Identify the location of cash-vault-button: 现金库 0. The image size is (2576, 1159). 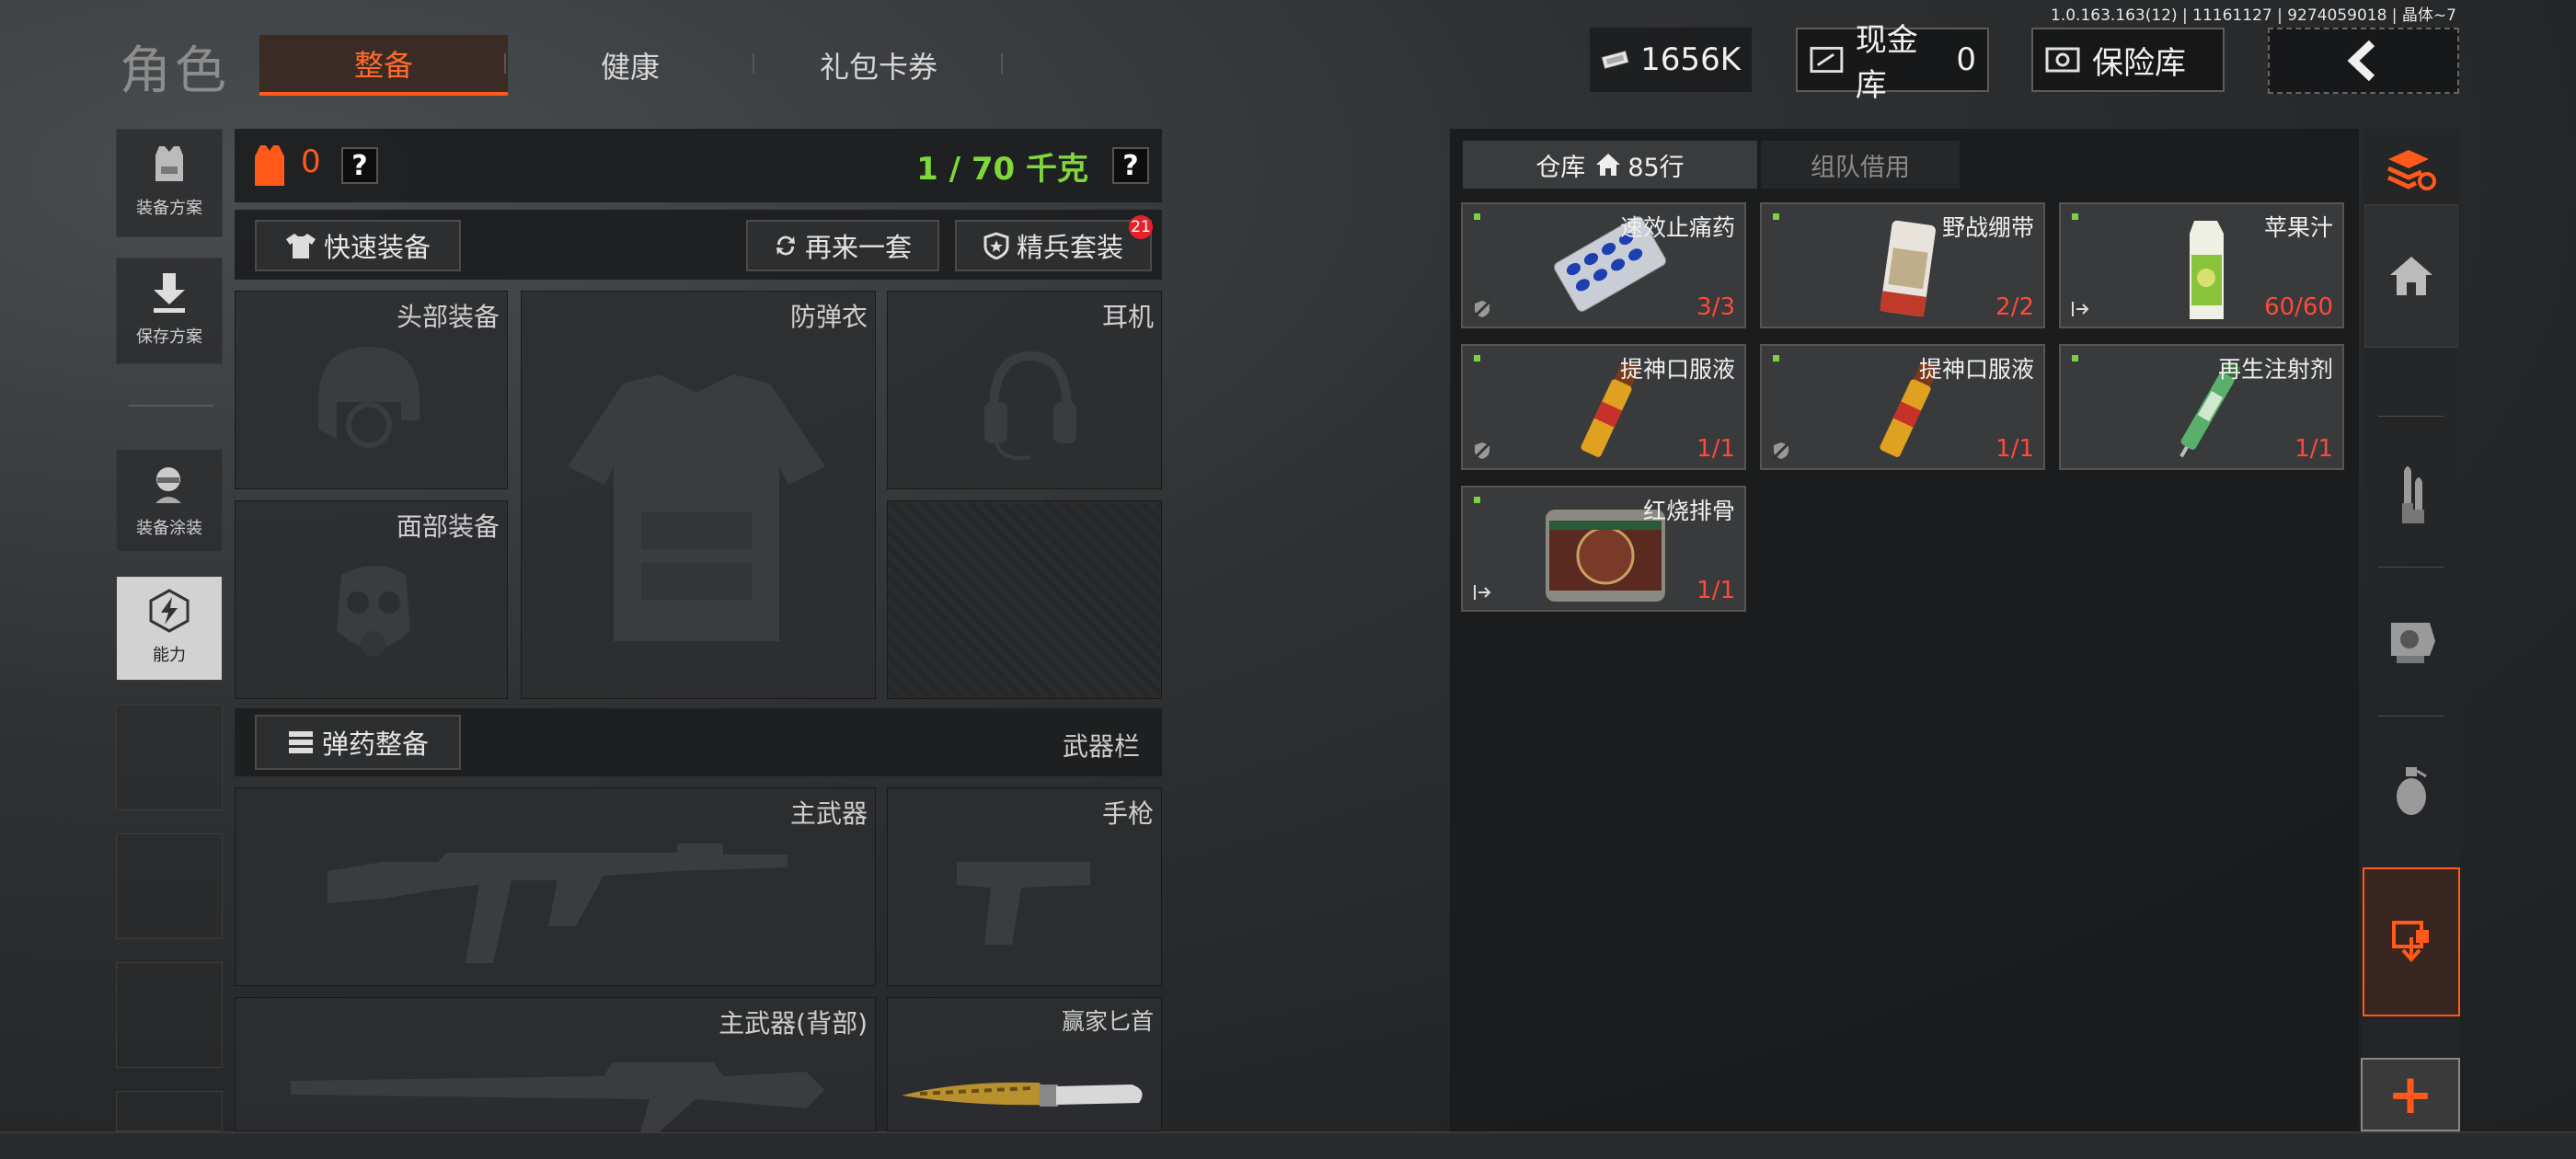
(1892, 63).